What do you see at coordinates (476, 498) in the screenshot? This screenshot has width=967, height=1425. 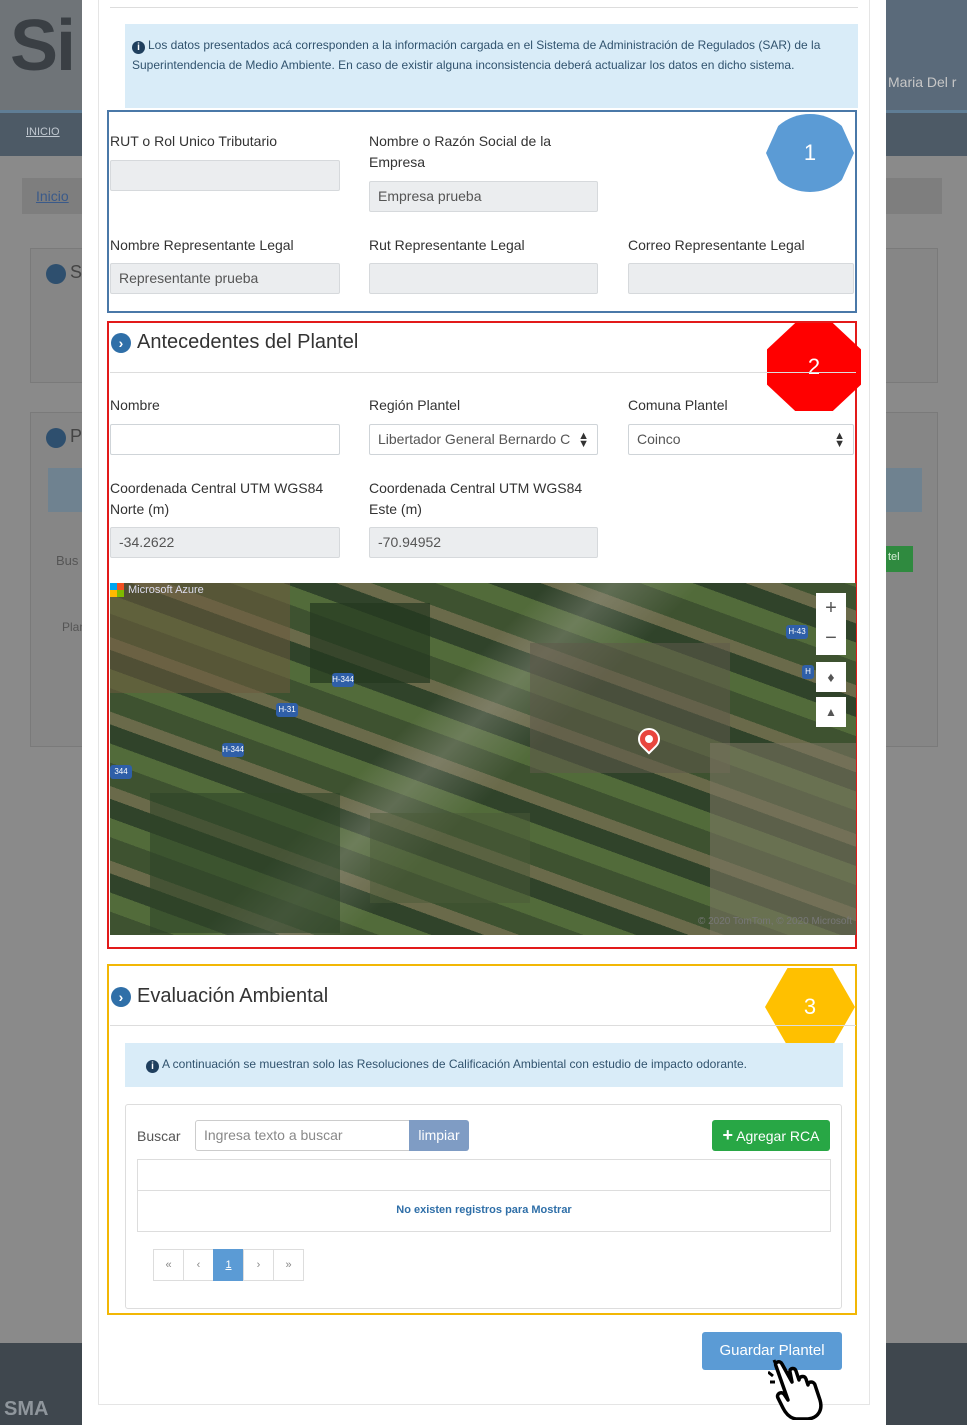 I see `este-label: Coordenada Central UTM WGS84 Este (m)` at bounding box center [476, 498].